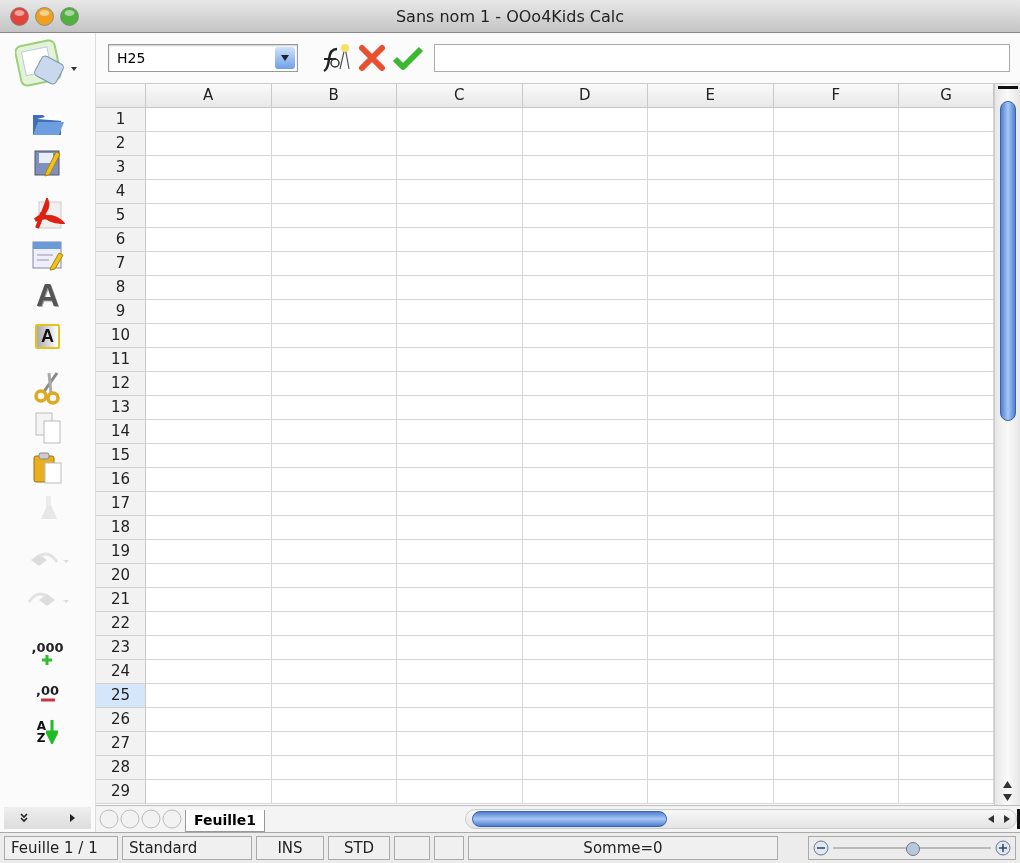  What do you see at coordinates (946, 95) in the screenshot?
I see `column-header: G` at bounding box center [946, 95].